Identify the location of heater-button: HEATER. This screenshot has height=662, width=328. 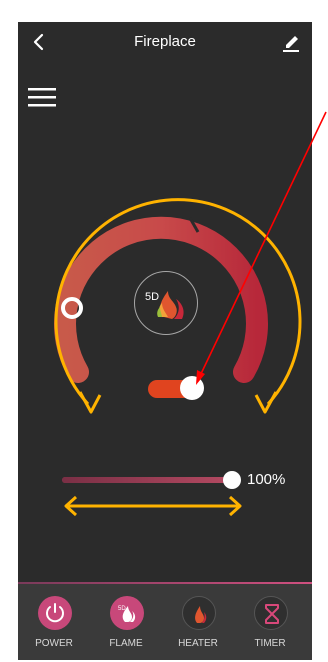
(198, 625).